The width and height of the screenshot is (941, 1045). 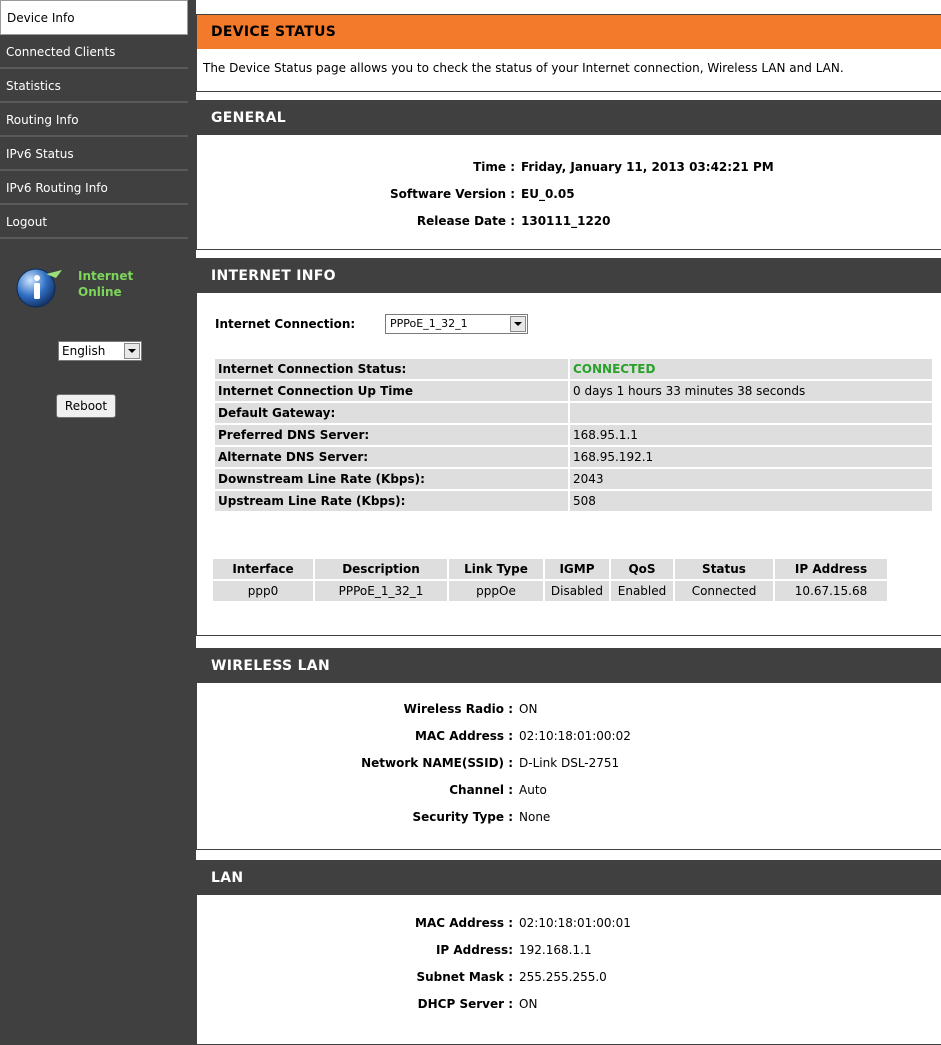 I want to click on sidebar-item-connected-clients: Connected Clients, so click(x=94, y=52).